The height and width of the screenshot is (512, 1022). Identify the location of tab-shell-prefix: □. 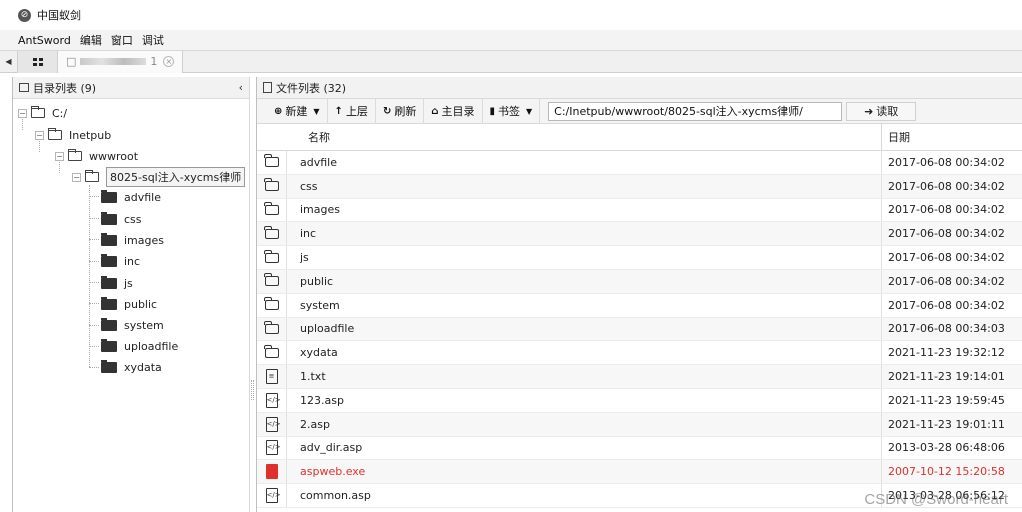
(71, 61).